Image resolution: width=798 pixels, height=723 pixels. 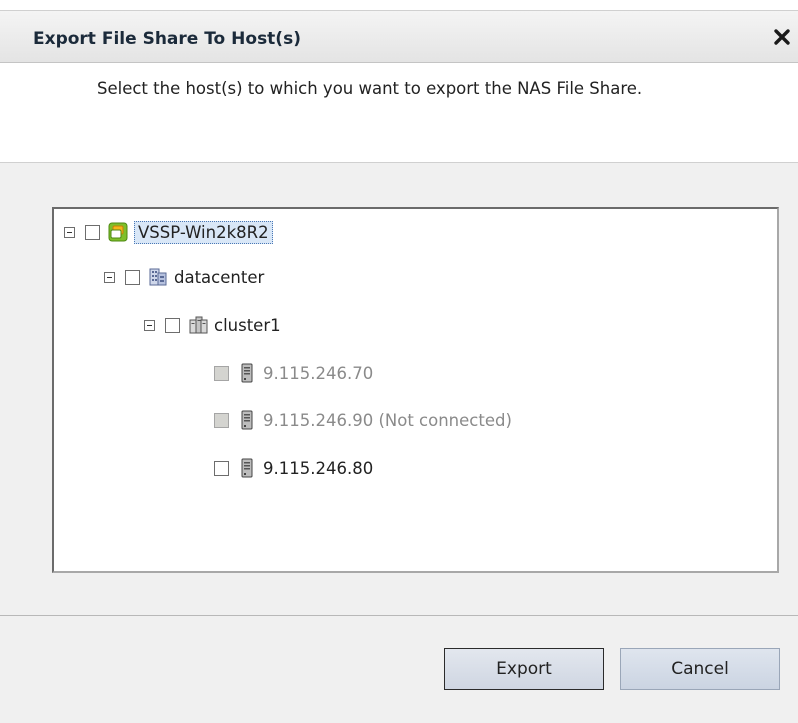 What do you see at coordinates (69, 232) in the screenshot?
I see `collapse-toggle-root` at bounding box center [69, 232].